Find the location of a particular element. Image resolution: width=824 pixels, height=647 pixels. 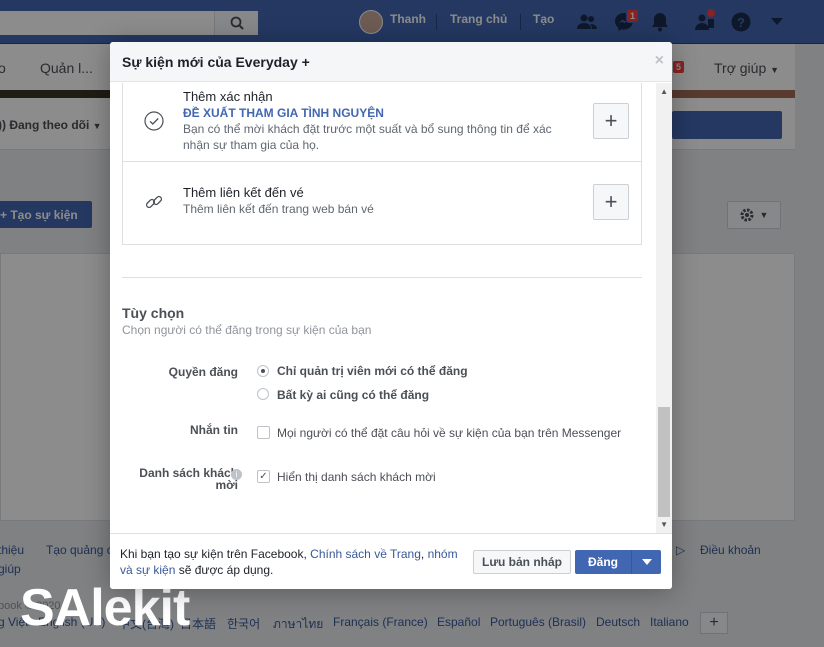

post-options-button is located at coordinates (646, 562).